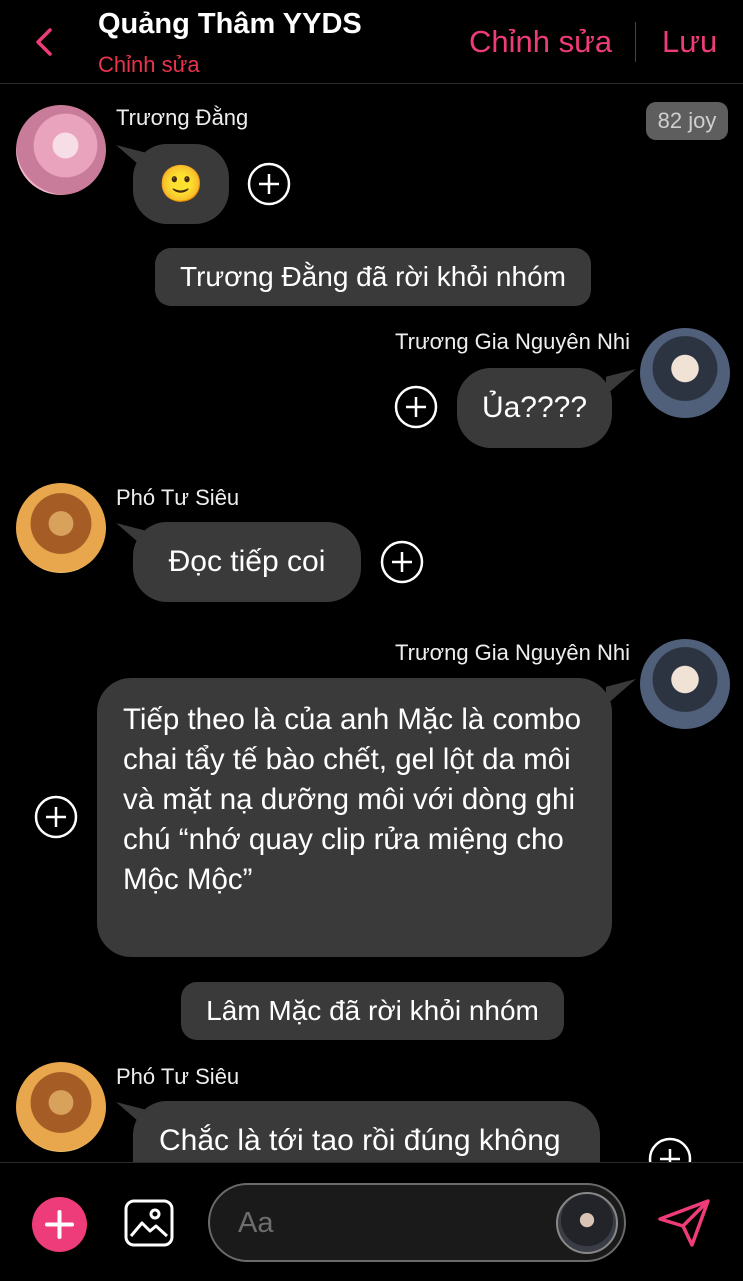 Image resolution: width=743 pixels, height=1281 pixels. I want to click on image-icon, so click(149, 1223).